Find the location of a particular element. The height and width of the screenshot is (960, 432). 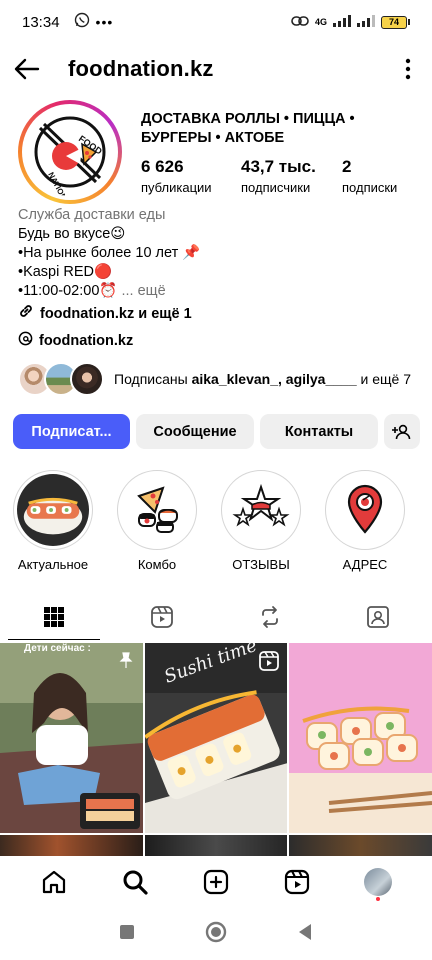

profile-link-text: foodnation.kz и ещё 1 is located at coordinates (116, 313).